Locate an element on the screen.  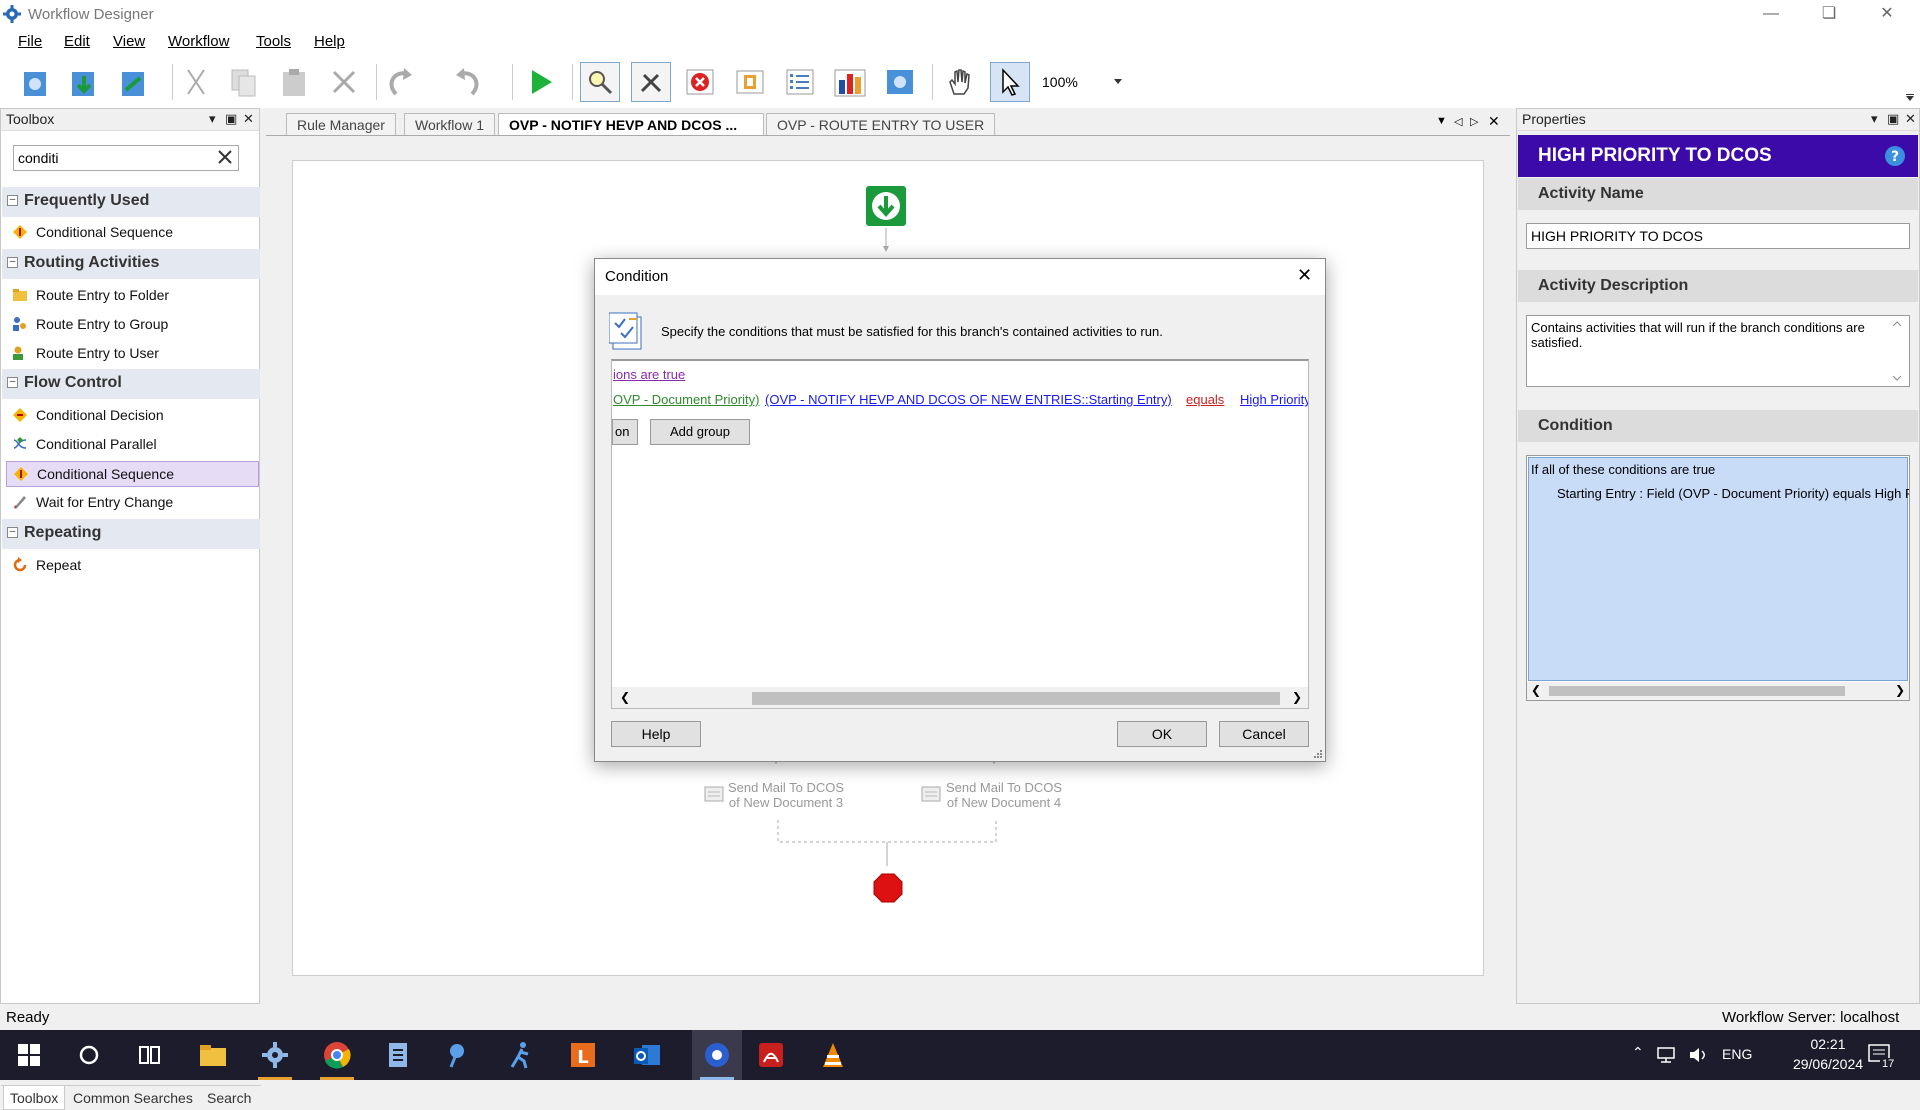
search-circle-icon is located at coordinates (89, 1055).